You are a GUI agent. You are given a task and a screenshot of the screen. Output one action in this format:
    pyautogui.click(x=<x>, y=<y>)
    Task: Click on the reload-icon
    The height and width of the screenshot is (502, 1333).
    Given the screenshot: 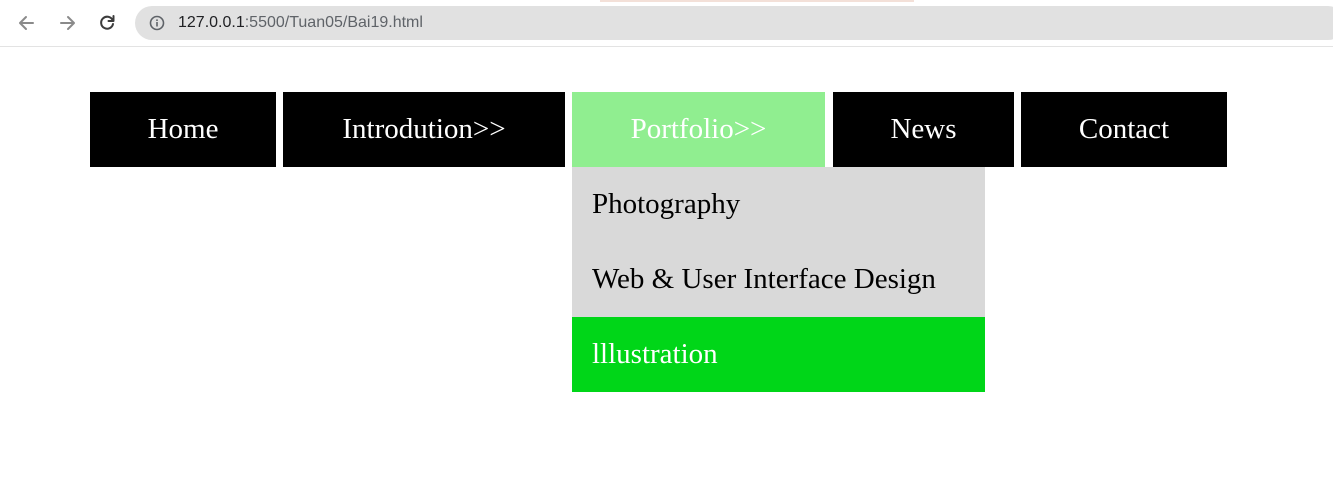 What is the action you would take?
    pyautogui.click(x=107, y=22)
    